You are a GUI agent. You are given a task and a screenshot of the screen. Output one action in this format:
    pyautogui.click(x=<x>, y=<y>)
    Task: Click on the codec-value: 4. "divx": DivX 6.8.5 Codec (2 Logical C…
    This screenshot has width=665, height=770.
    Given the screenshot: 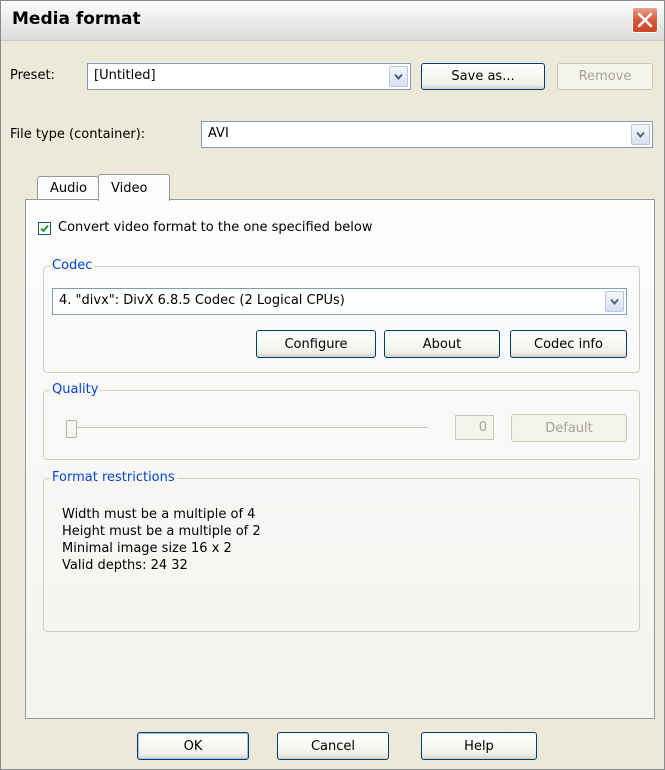 What is the action you would take?
    pyautogui.click(x=202, y=300)
    